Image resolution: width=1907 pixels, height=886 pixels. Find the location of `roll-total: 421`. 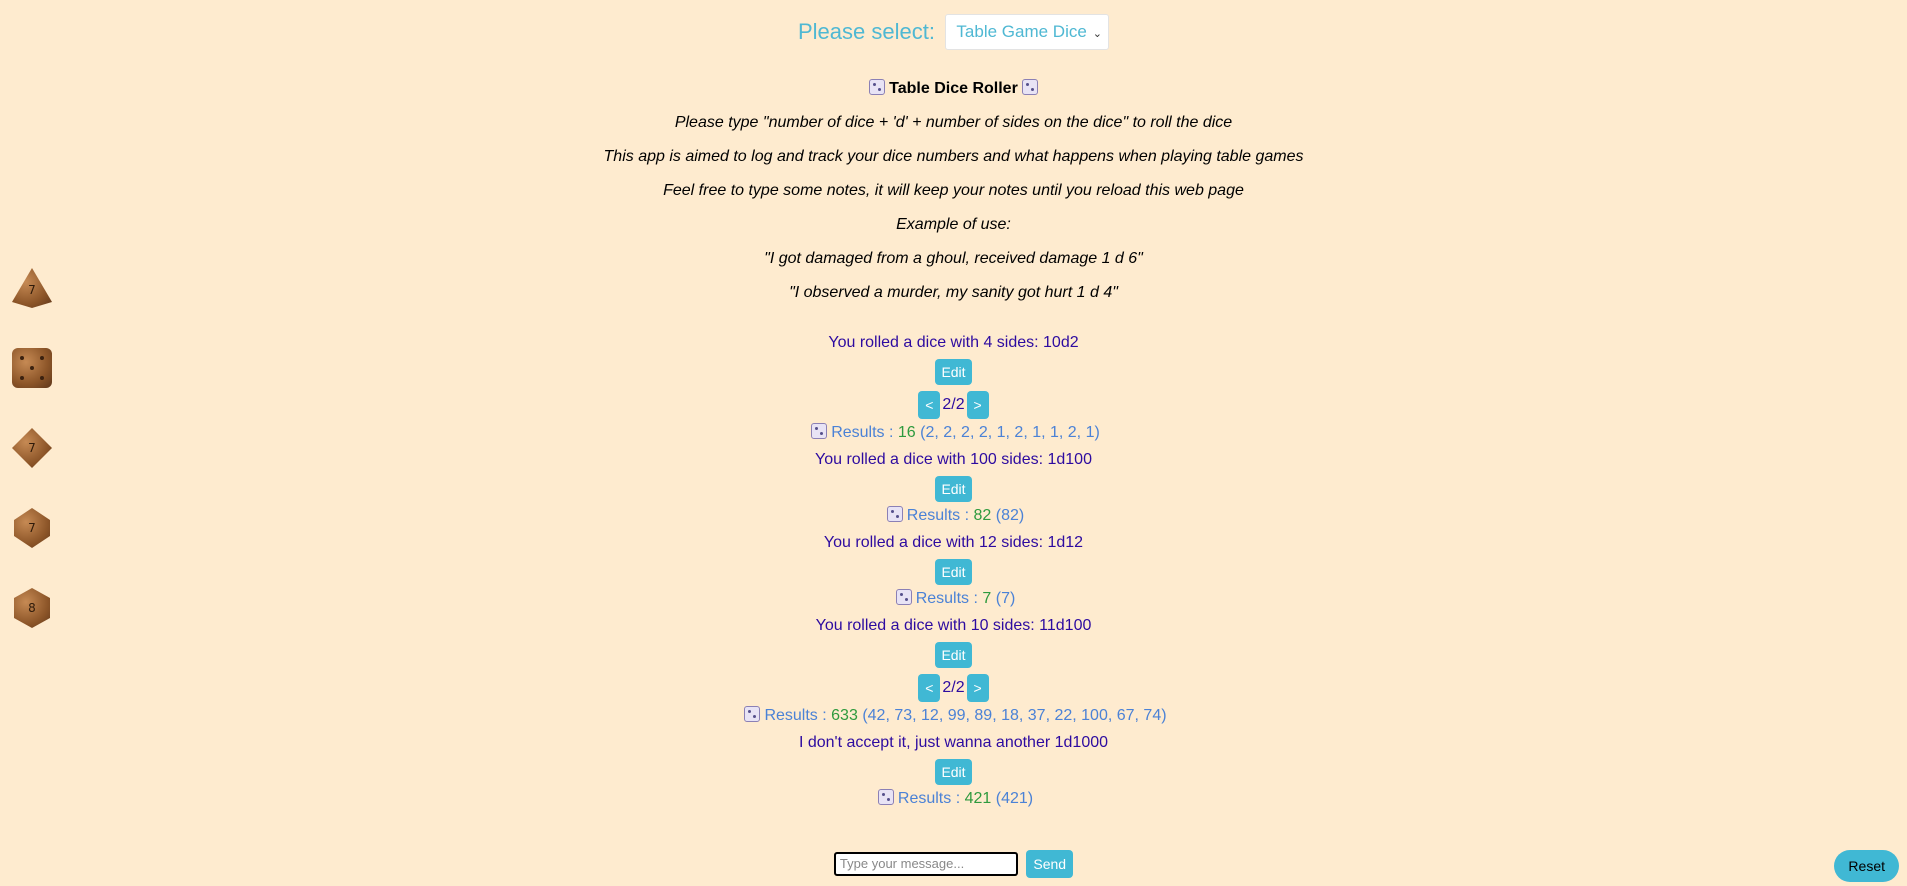

roll-total: 421 is located at coordinates (978, 798).